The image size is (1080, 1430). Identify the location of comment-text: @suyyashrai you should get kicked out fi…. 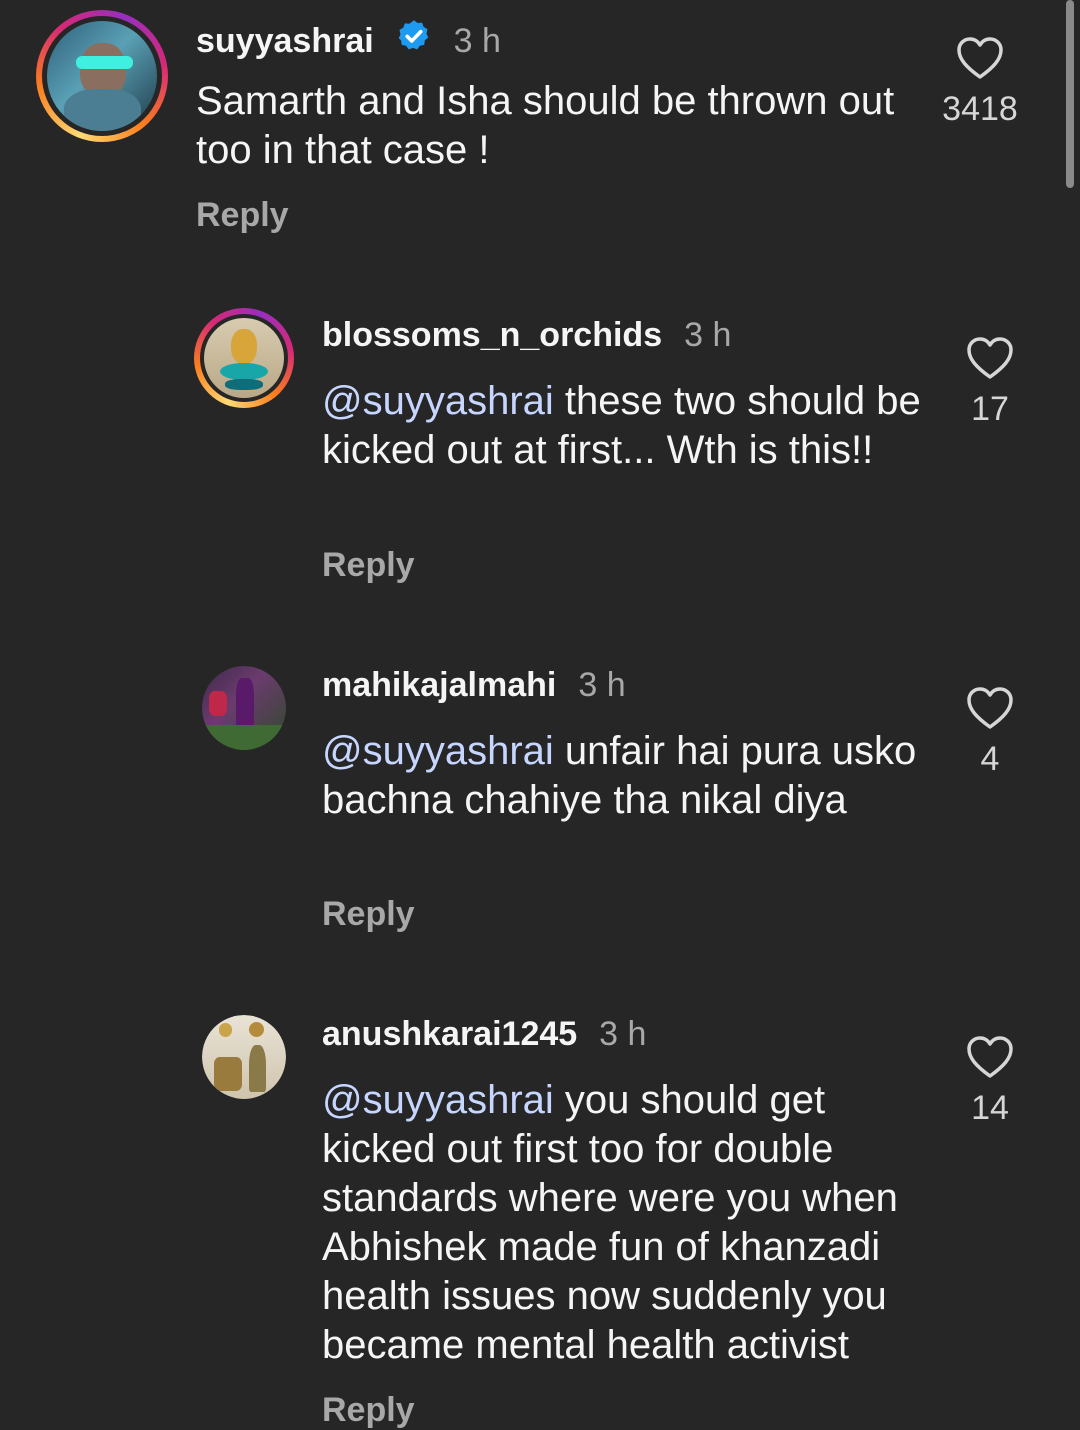
(632, 1223).